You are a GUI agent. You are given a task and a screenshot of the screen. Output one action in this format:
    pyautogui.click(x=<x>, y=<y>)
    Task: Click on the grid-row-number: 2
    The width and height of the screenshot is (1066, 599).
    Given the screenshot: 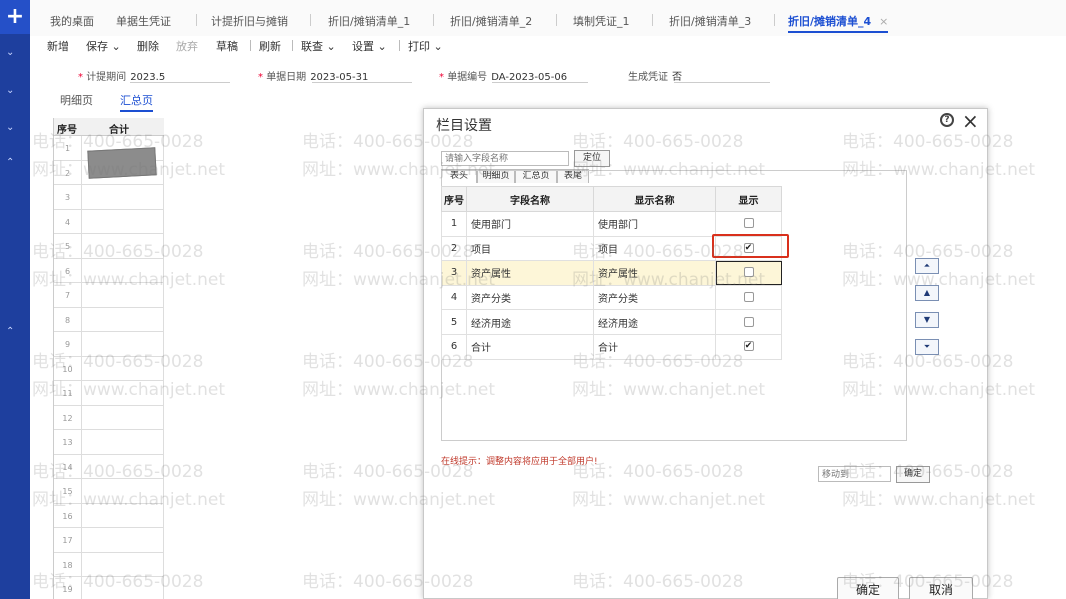 What is the action you would take?
    pyautogui.click(x=68, y=172)
    